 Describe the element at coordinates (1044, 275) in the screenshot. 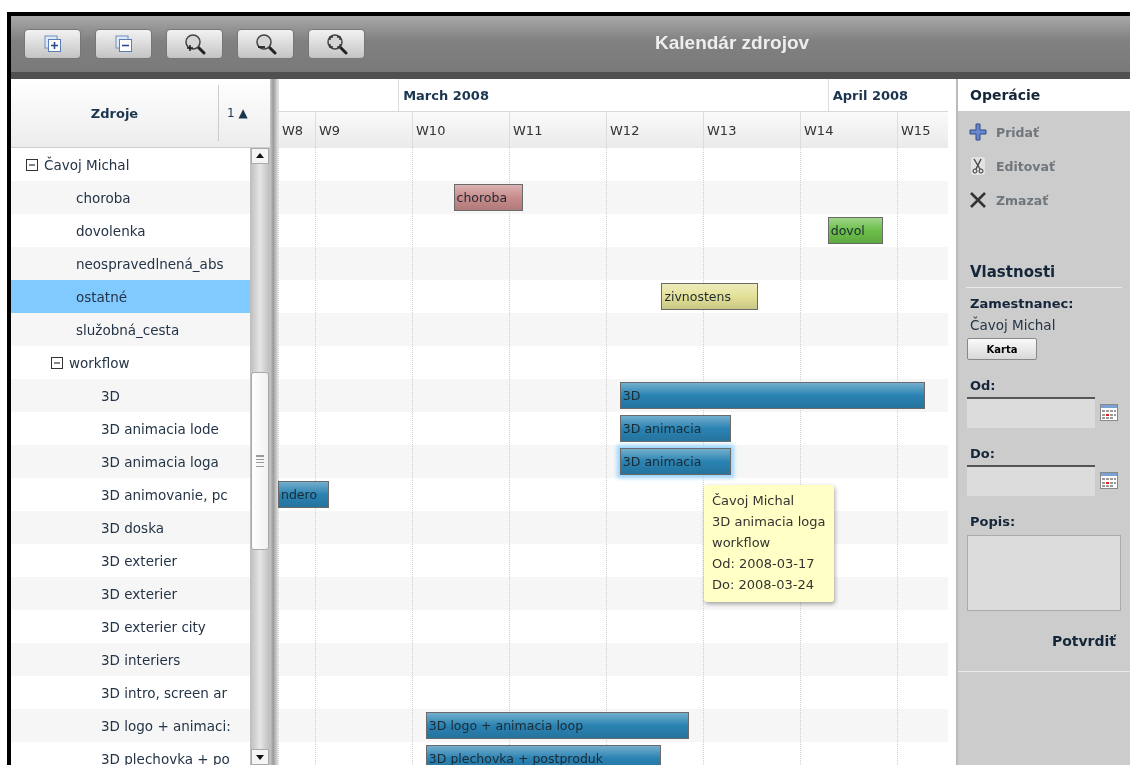

I see `section-header: Vlastnosti` at that location.